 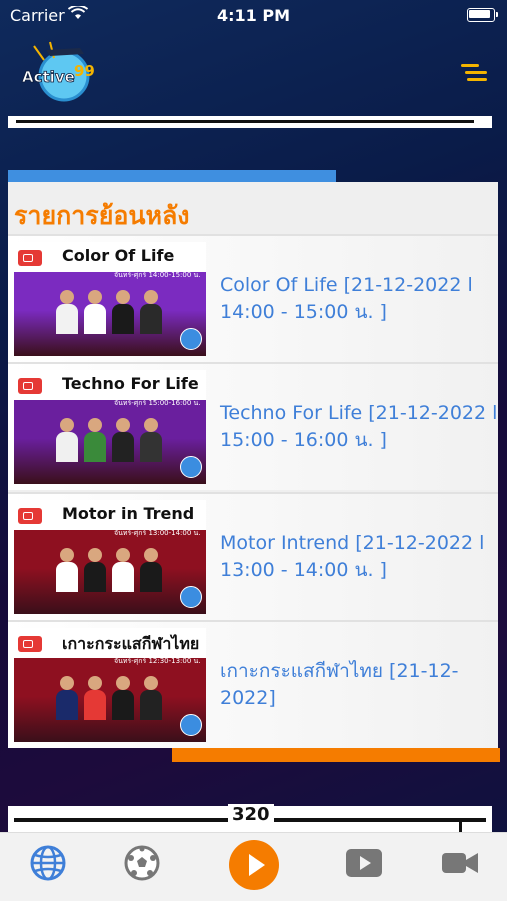 I want to click on menu-icon, so click(x=474, y=74).